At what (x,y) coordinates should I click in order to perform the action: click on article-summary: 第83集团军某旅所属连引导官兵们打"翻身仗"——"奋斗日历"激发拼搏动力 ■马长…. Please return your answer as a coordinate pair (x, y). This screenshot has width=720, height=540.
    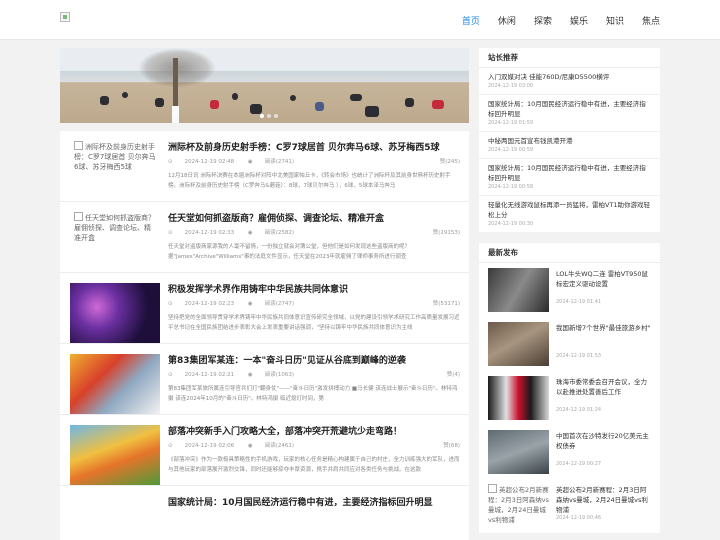
    Looking at the image, I should click on (313, 394).